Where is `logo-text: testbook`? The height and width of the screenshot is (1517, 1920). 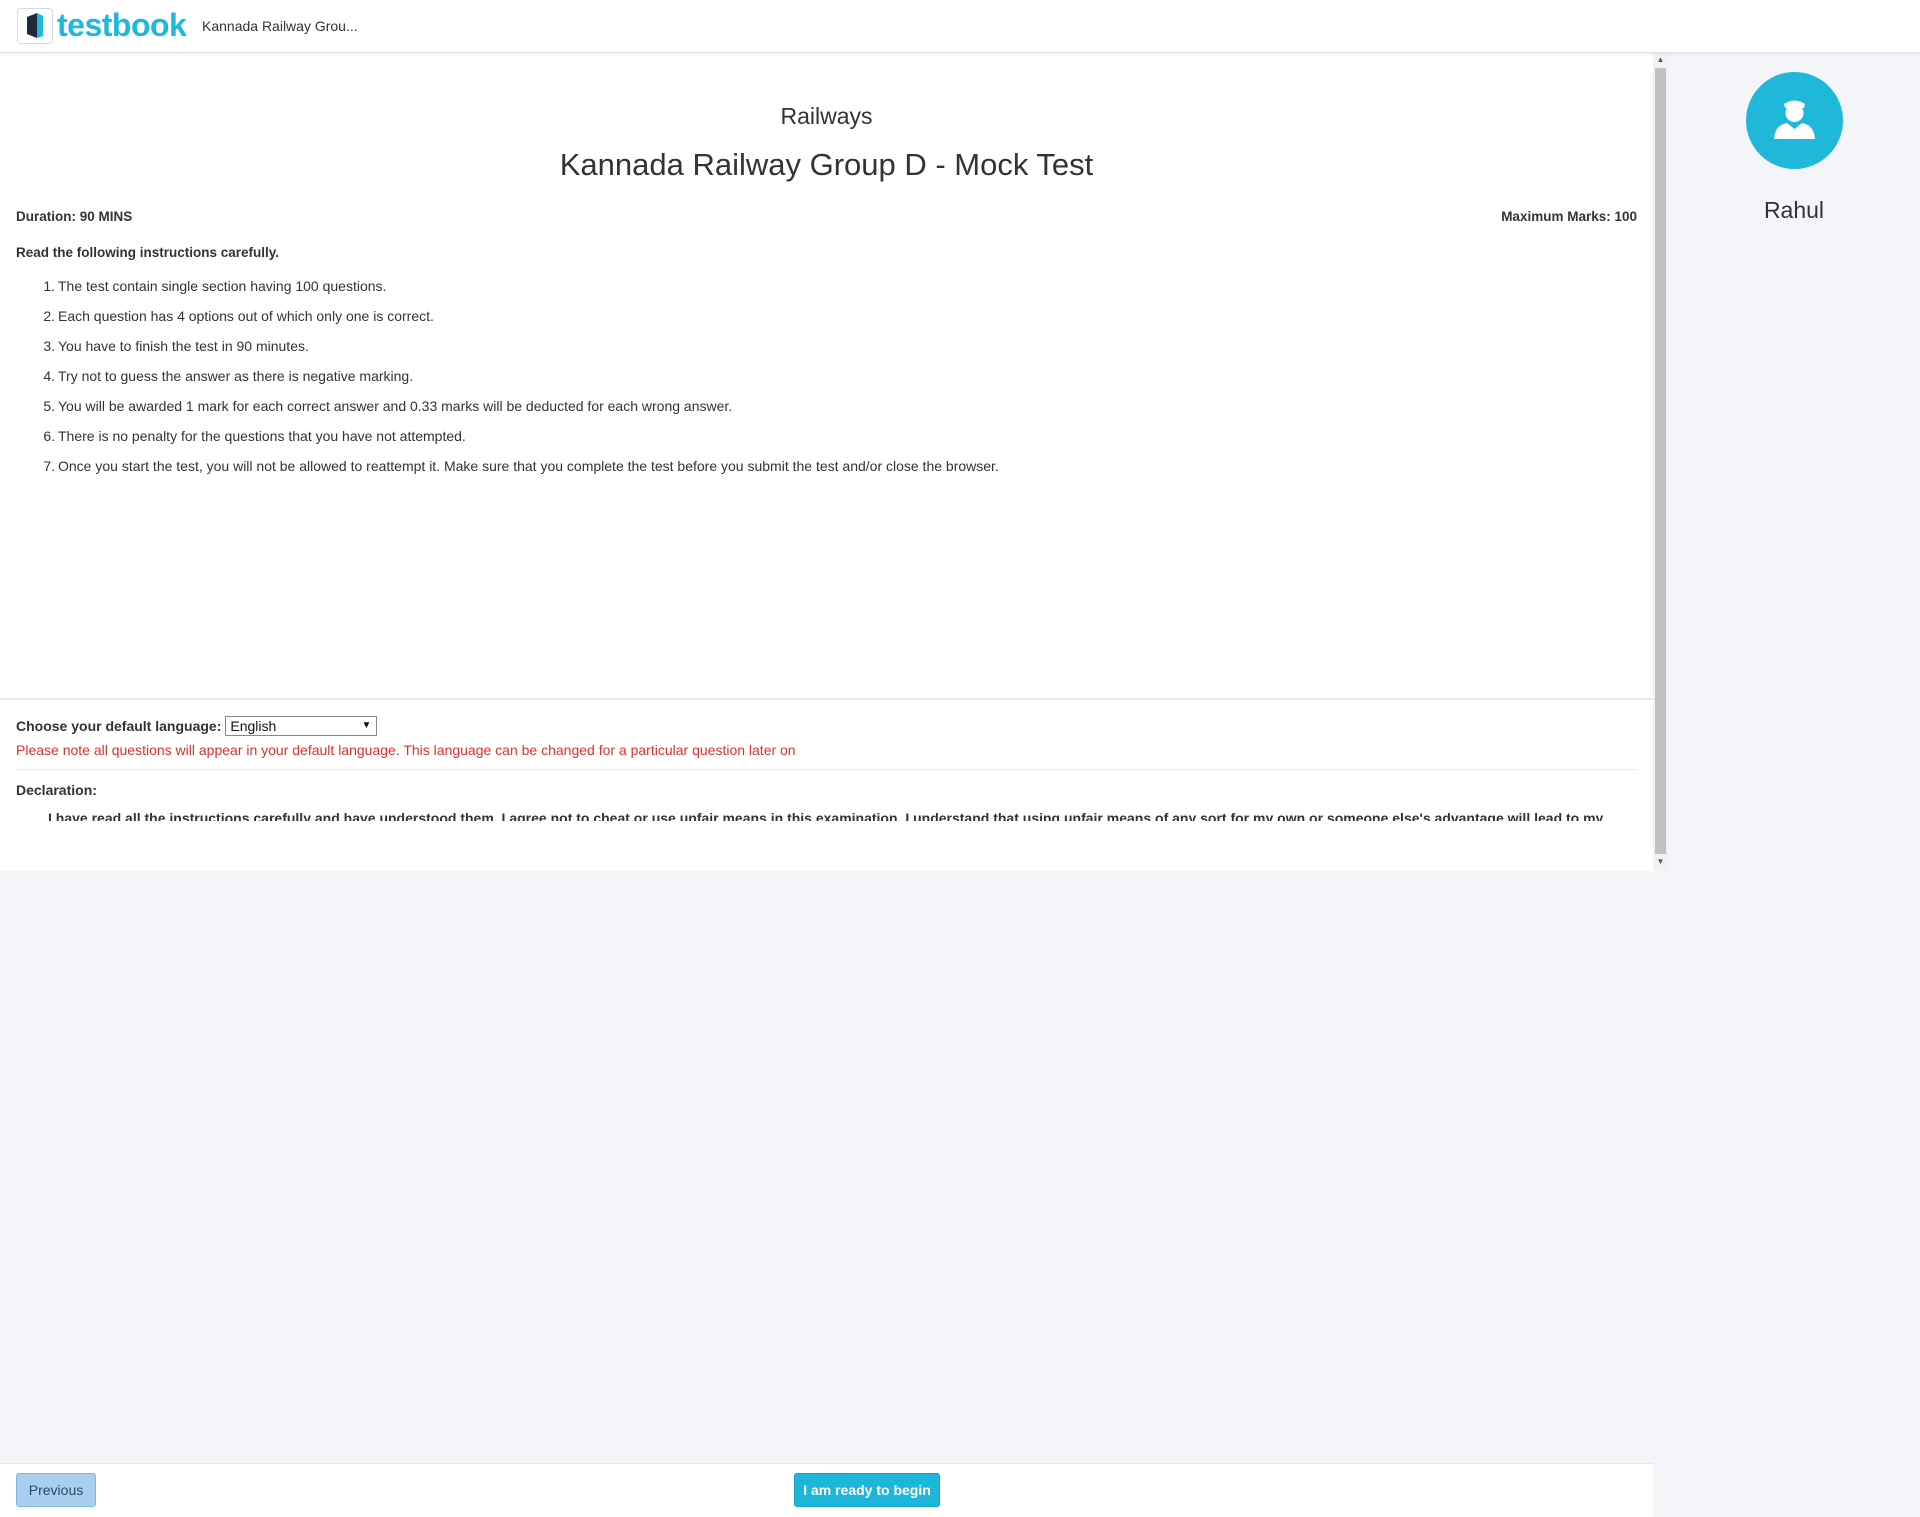
logo-text: testbook is located at coordinates (122, 25).